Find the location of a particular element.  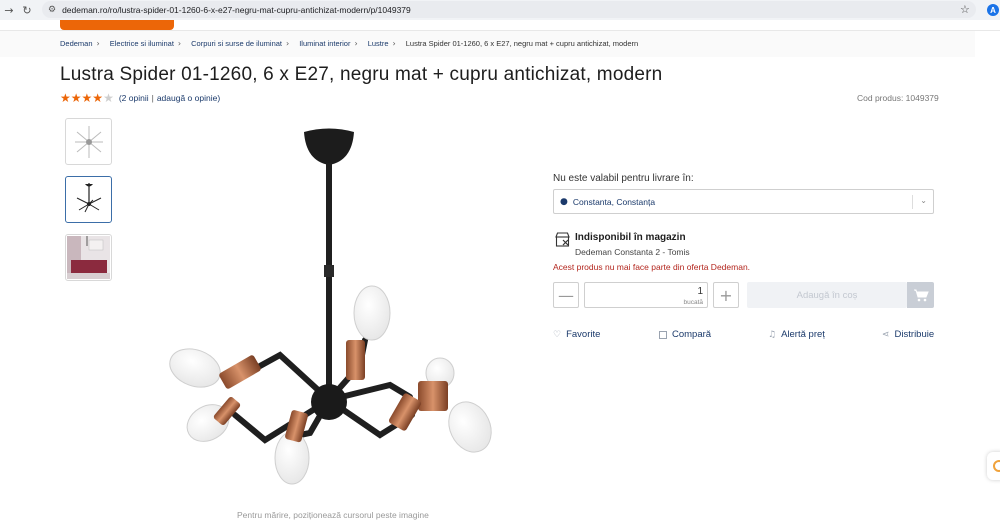

breadcrumb-link-electrice: Electrice si iluminat is located at coordinates (142, 43).